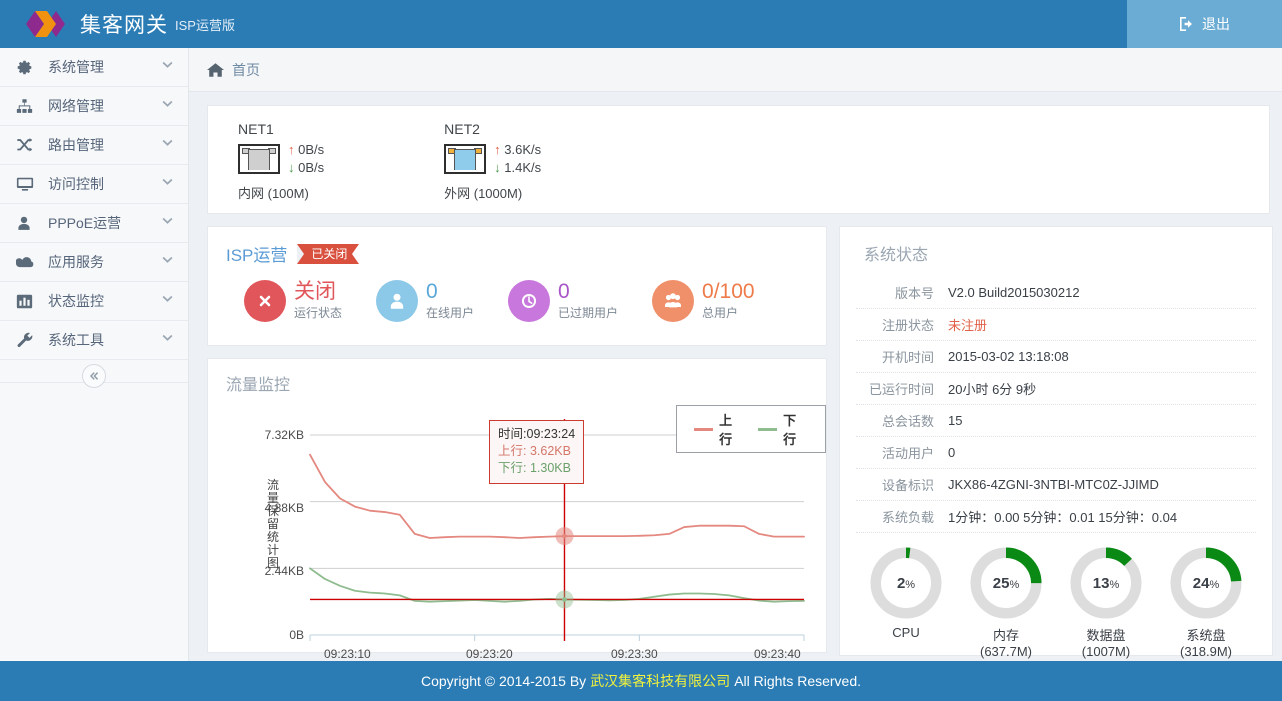  I want to click on double-chevron-left-icon, so click(94, 376).